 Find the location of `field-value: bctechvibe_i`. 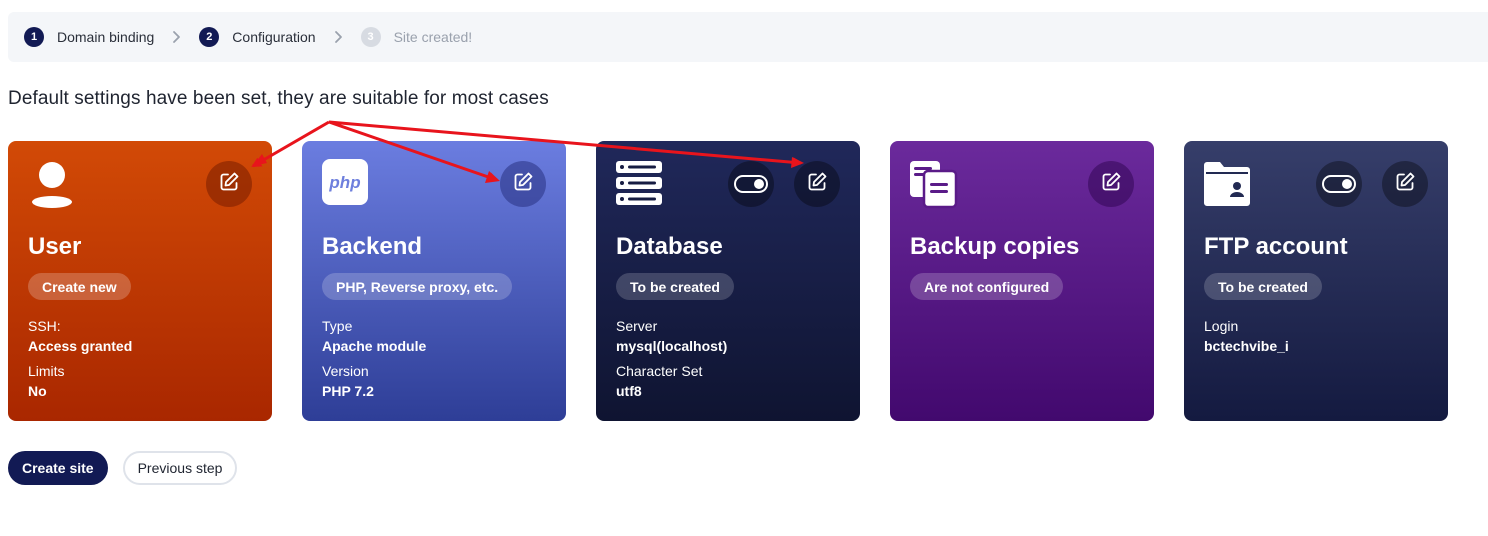

field-value: bctechvibe_i is located at coordinates (1246, 346).